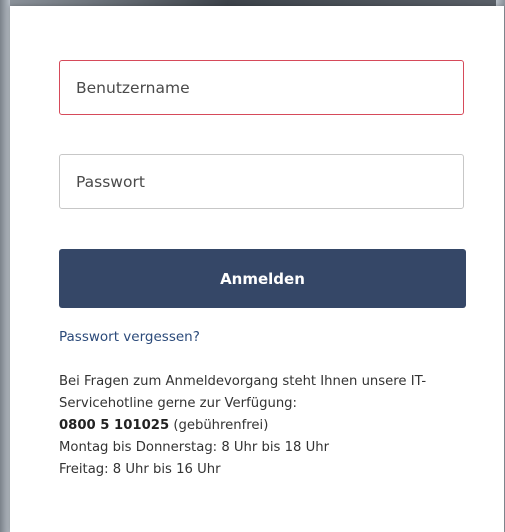 The width and height of the screenshot is (505, 532). Describe the element at coordinates (261, 87) in the screenshot. I see `username-input` at that location.